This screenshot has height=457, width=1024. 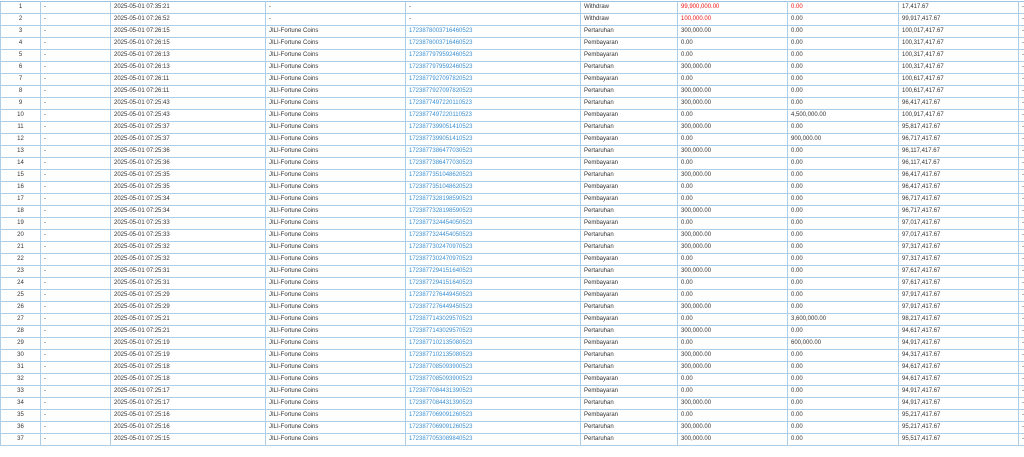 What do you see at coordinates (958, 391) in the screenshot?
I see `balance-cell: 94,917,417.67` at bounding box center [958, 391].